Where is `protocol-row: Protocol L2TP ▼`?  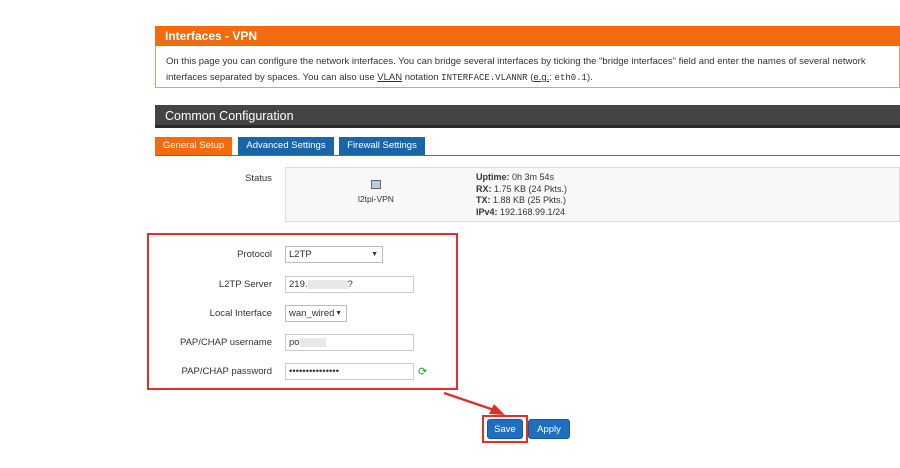
protocol-row: Protocol L2TP ▼ is located at coordinates (450, 256).